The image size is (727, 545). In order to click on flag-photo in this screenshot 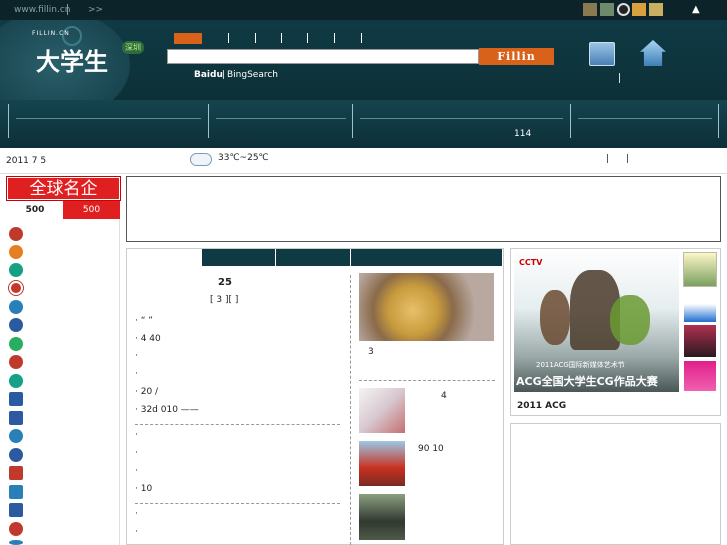, I will do `click(382, 463)`.